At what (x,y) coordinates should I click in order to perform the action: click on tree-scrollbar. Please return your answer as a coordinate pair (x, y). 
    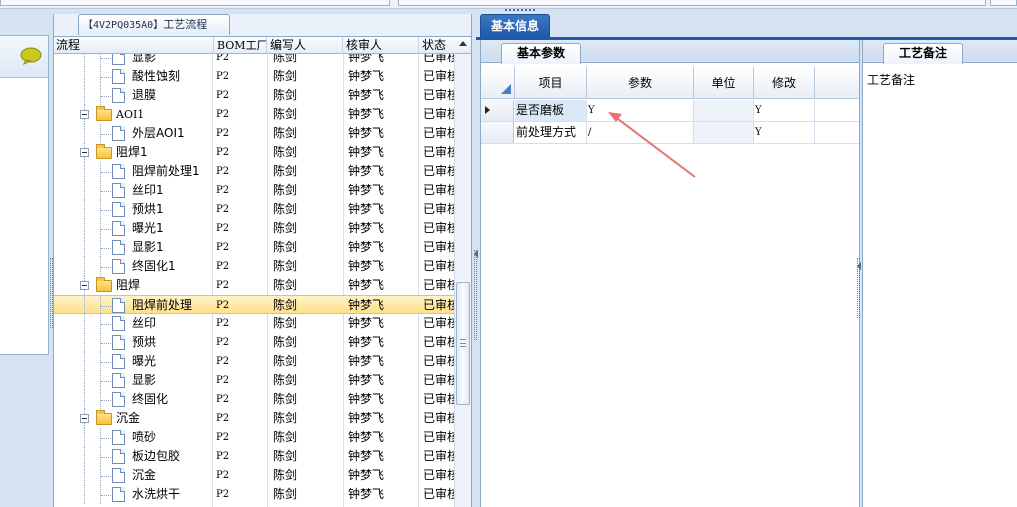
    Looking at the image, I should click on (462, 274).